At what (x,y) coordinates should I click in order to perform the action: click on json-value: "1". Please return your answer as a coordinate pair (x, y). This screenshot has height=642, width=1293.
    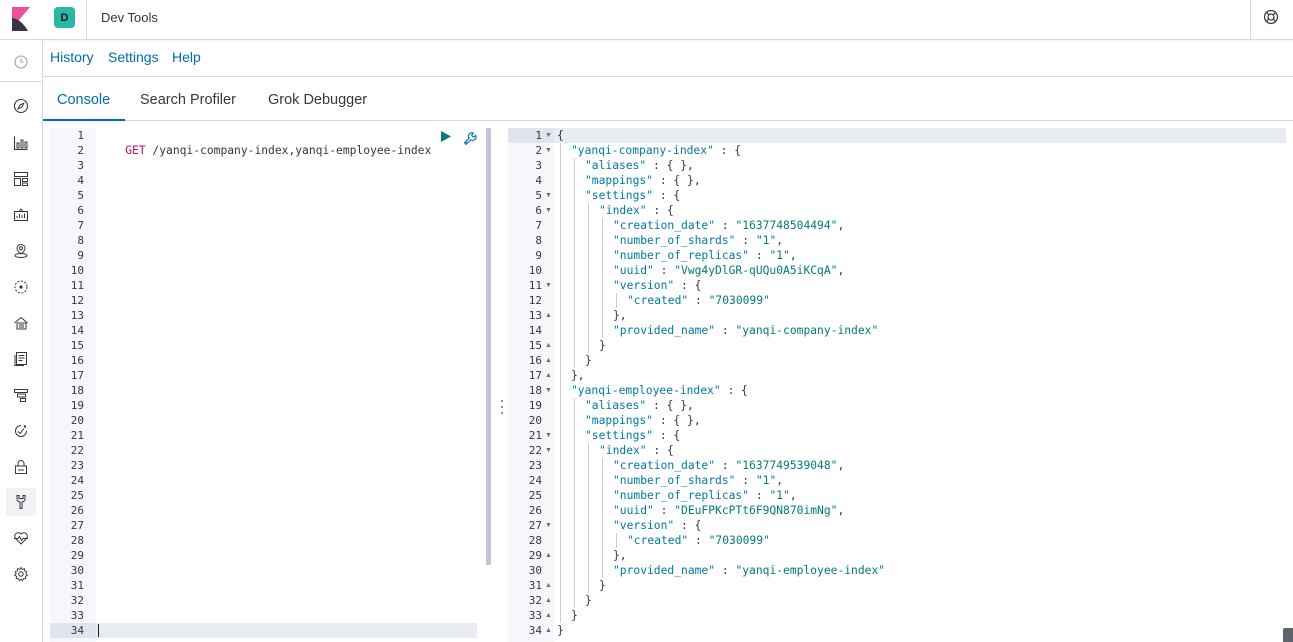
    Looking at the image, I should click on (779, 255).